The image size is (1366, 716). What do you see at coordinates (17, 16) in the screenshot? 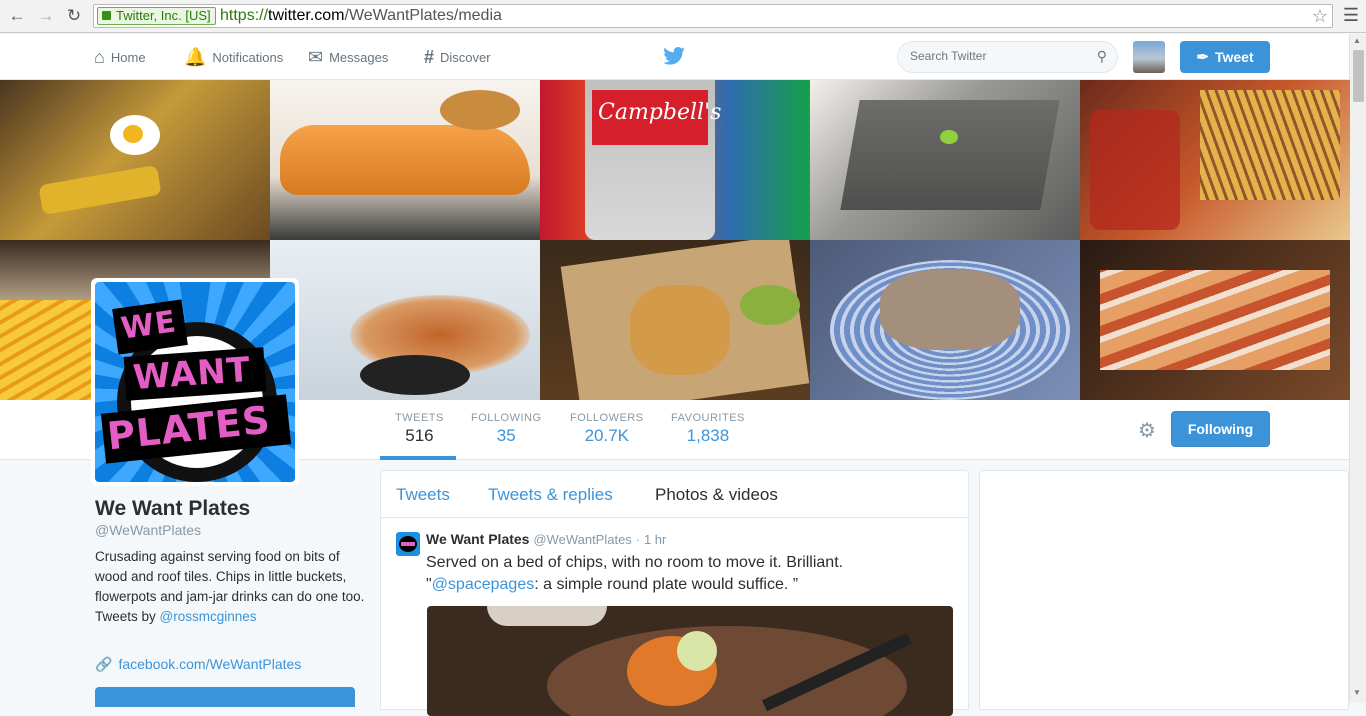
I see `back-arrow-icon: ←` at bounding box center [17, 16].